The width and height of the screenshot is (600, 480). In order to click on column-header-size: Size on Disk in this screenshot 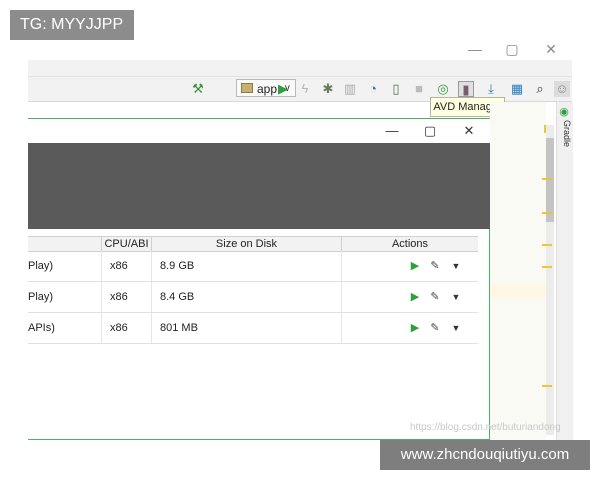, I will do `click(247, 244)`.